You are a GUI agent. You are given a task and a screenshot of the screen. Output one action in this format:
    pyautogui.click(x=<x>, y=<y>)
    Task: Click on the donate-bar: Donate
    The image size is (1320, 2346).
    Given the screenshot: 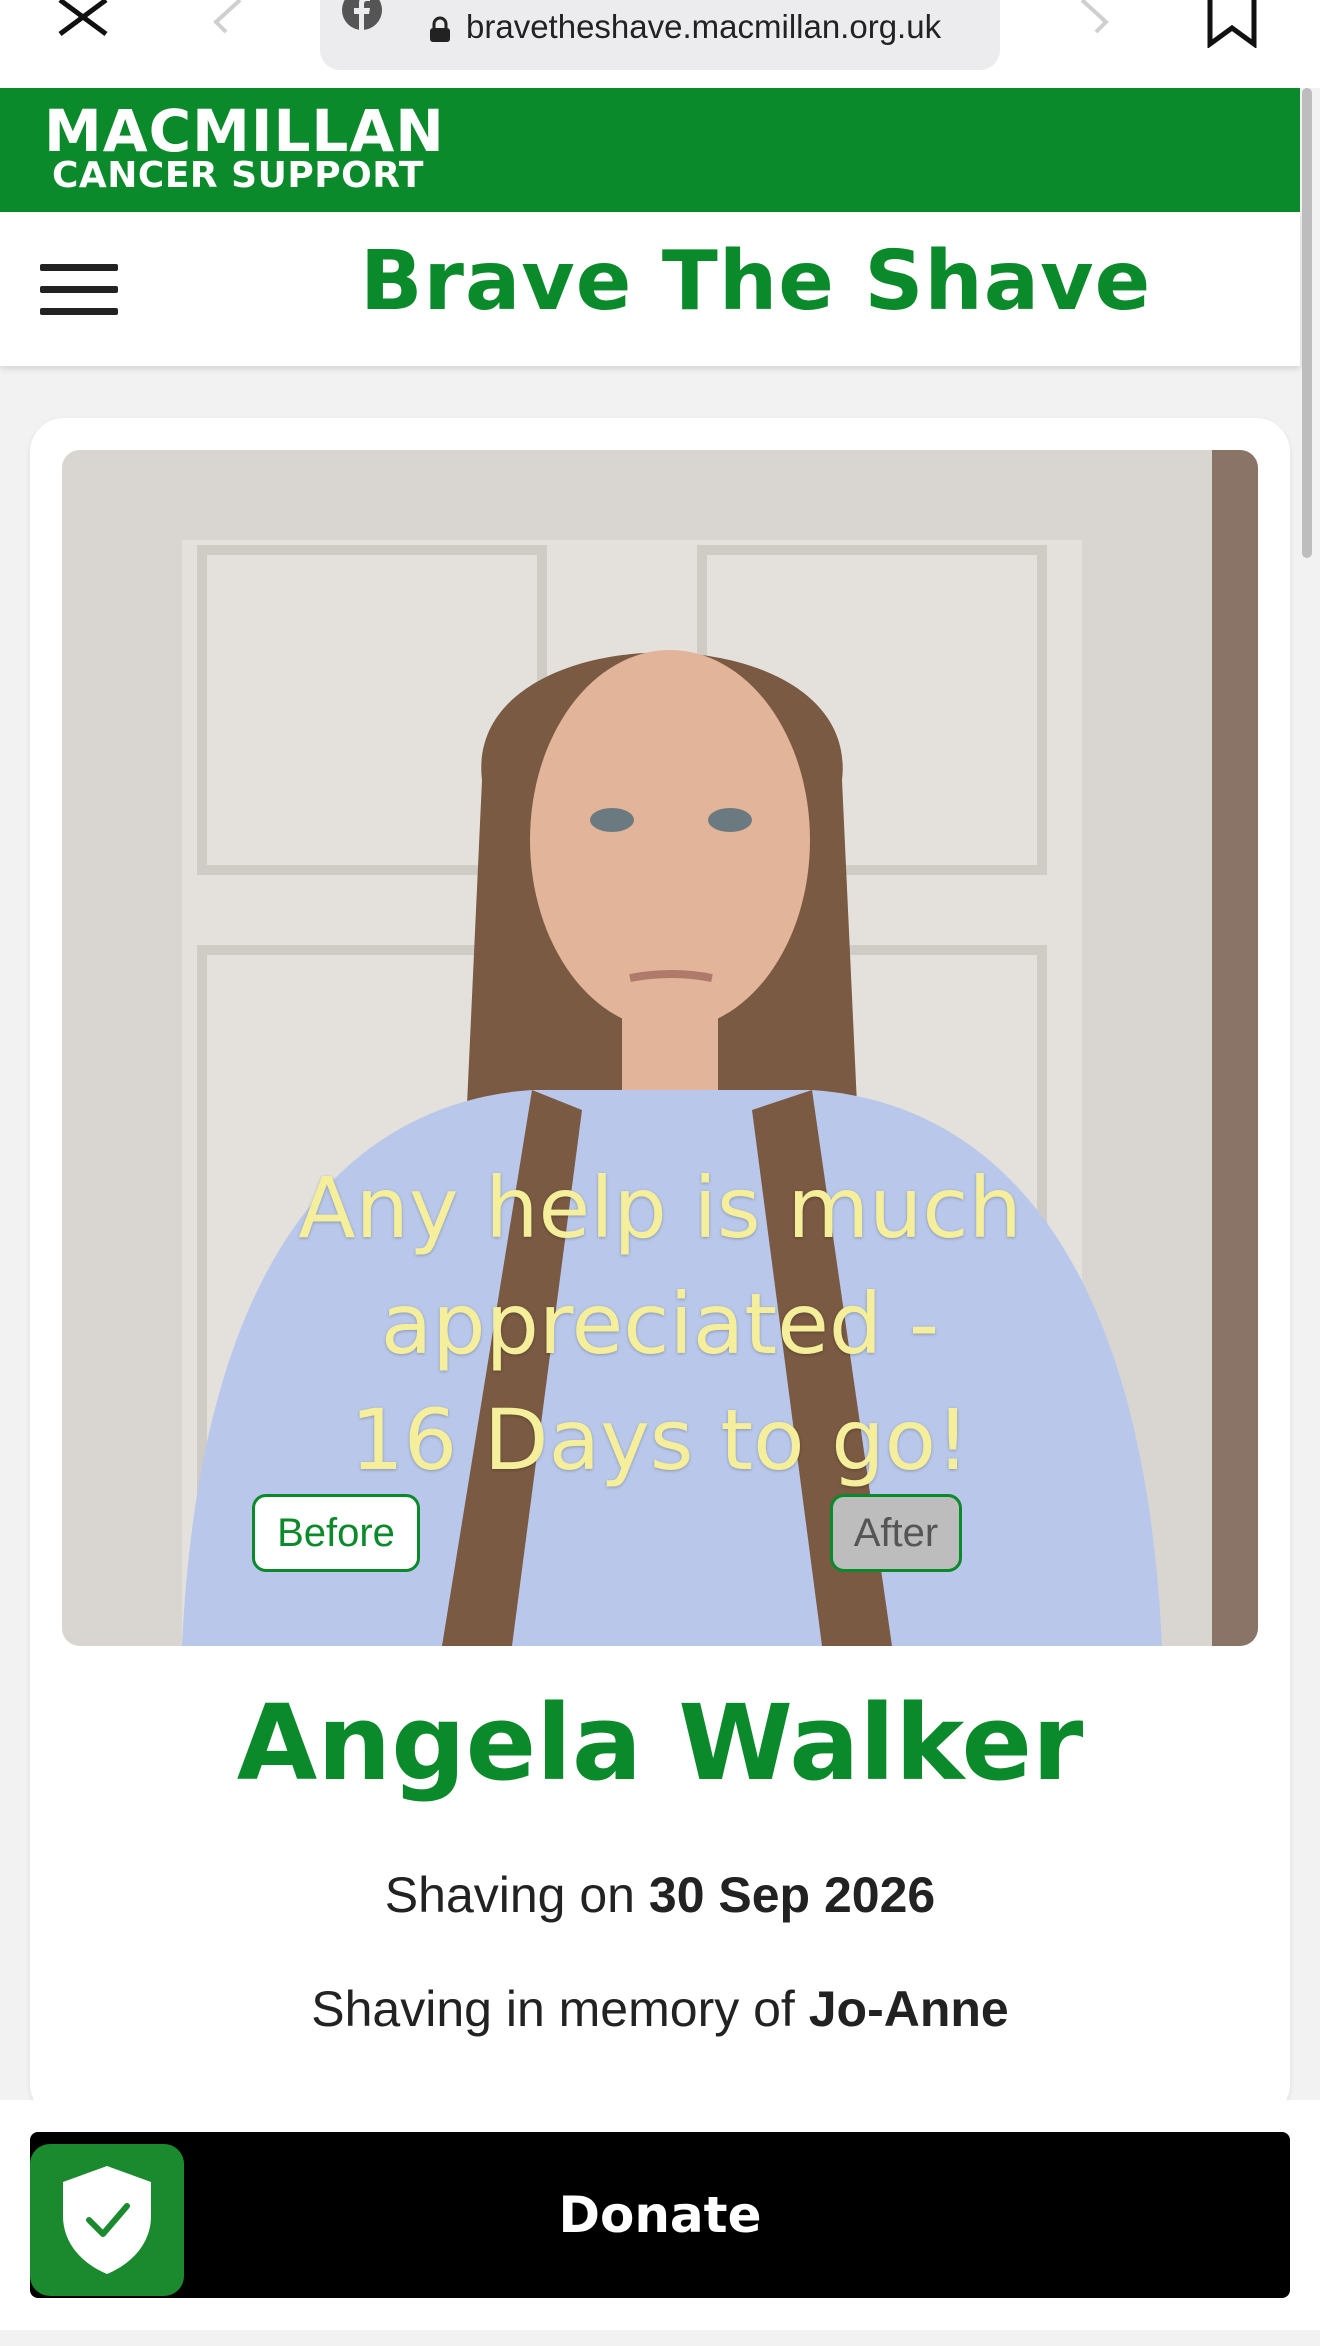 What is the action you would take?
    pyautogui.click(x=660, y=2215)
    